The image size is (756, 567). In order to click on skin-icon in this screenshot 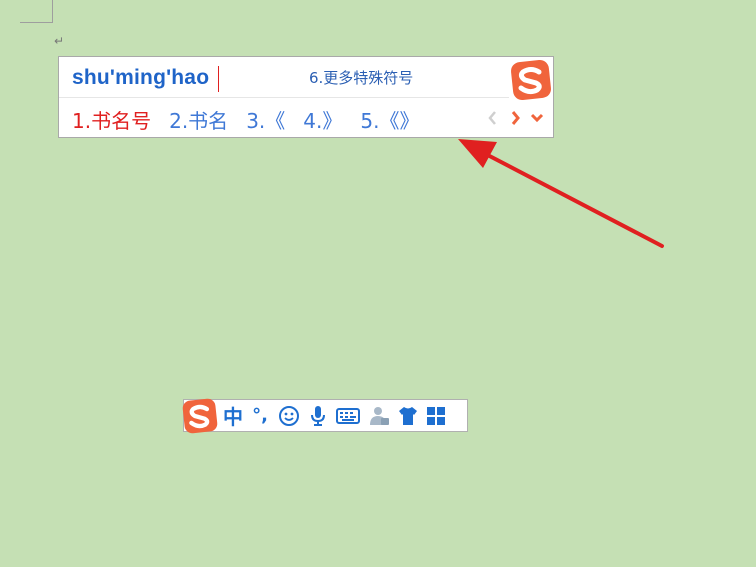, I will do `click(408, 415)`.